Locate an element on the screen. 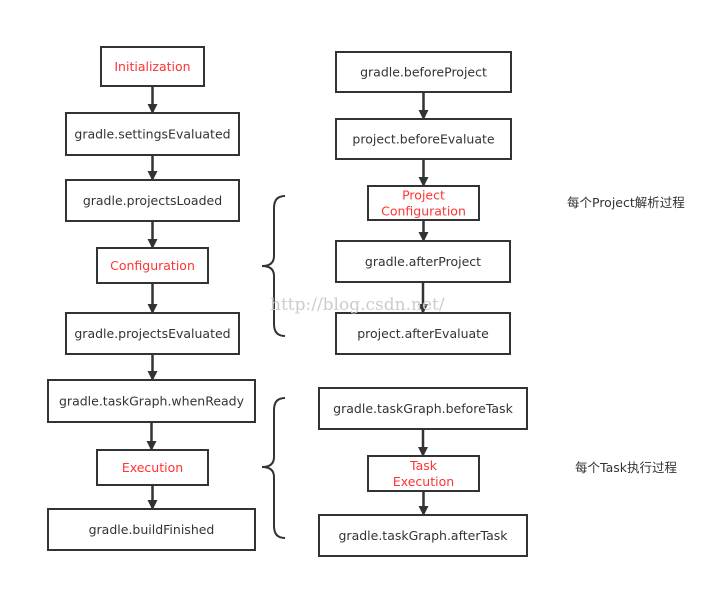 This screenshot has width=728, height=589. node-taskExec: TaskExecution is located at coordinates (423, 473).